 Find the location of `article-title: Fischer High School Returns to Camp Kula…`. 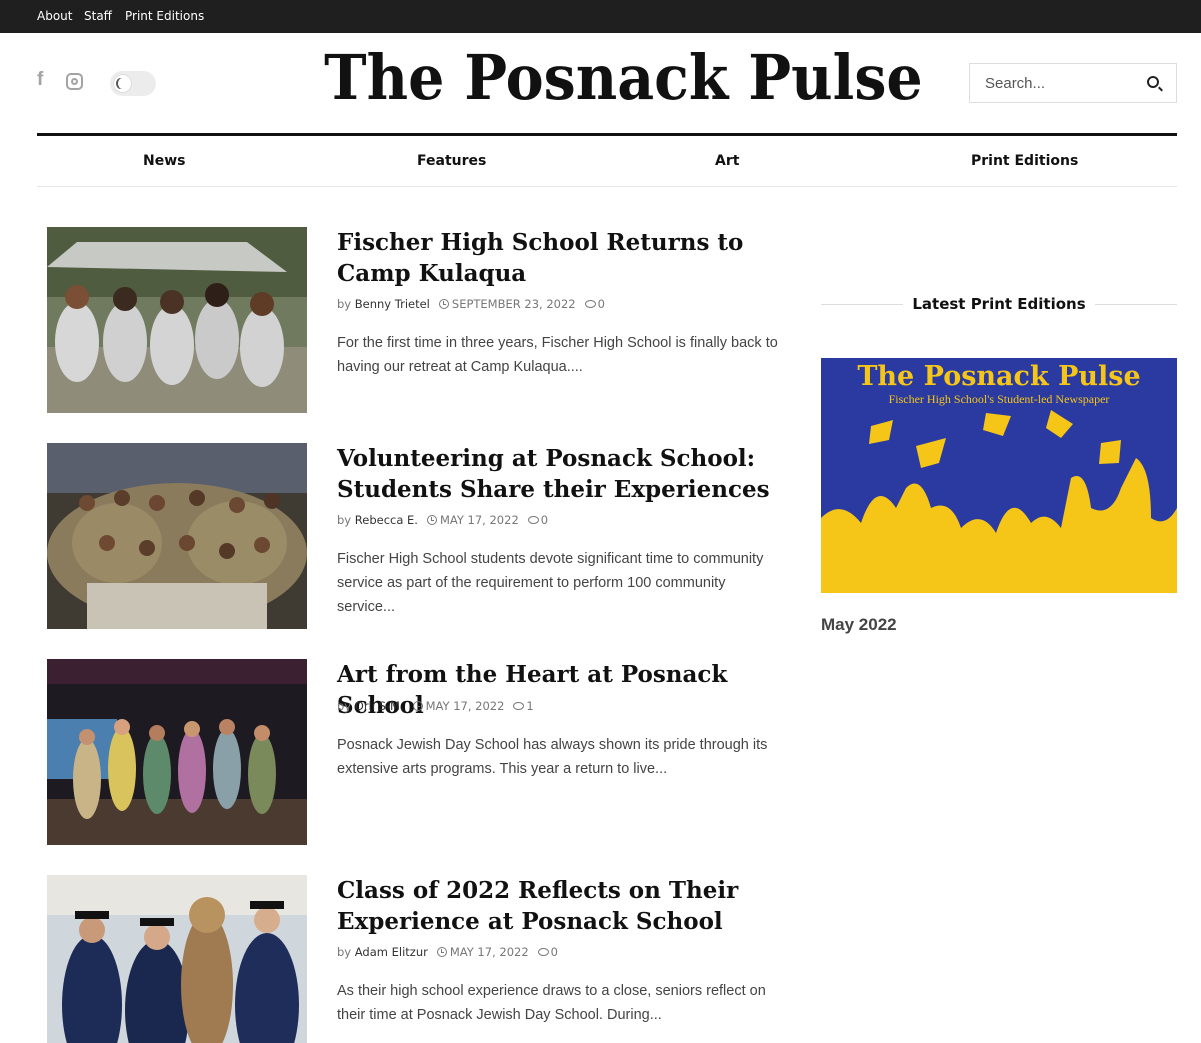

article-title: Fischer High School Returns to Camp Kula… is located at coordinates (562, 258).